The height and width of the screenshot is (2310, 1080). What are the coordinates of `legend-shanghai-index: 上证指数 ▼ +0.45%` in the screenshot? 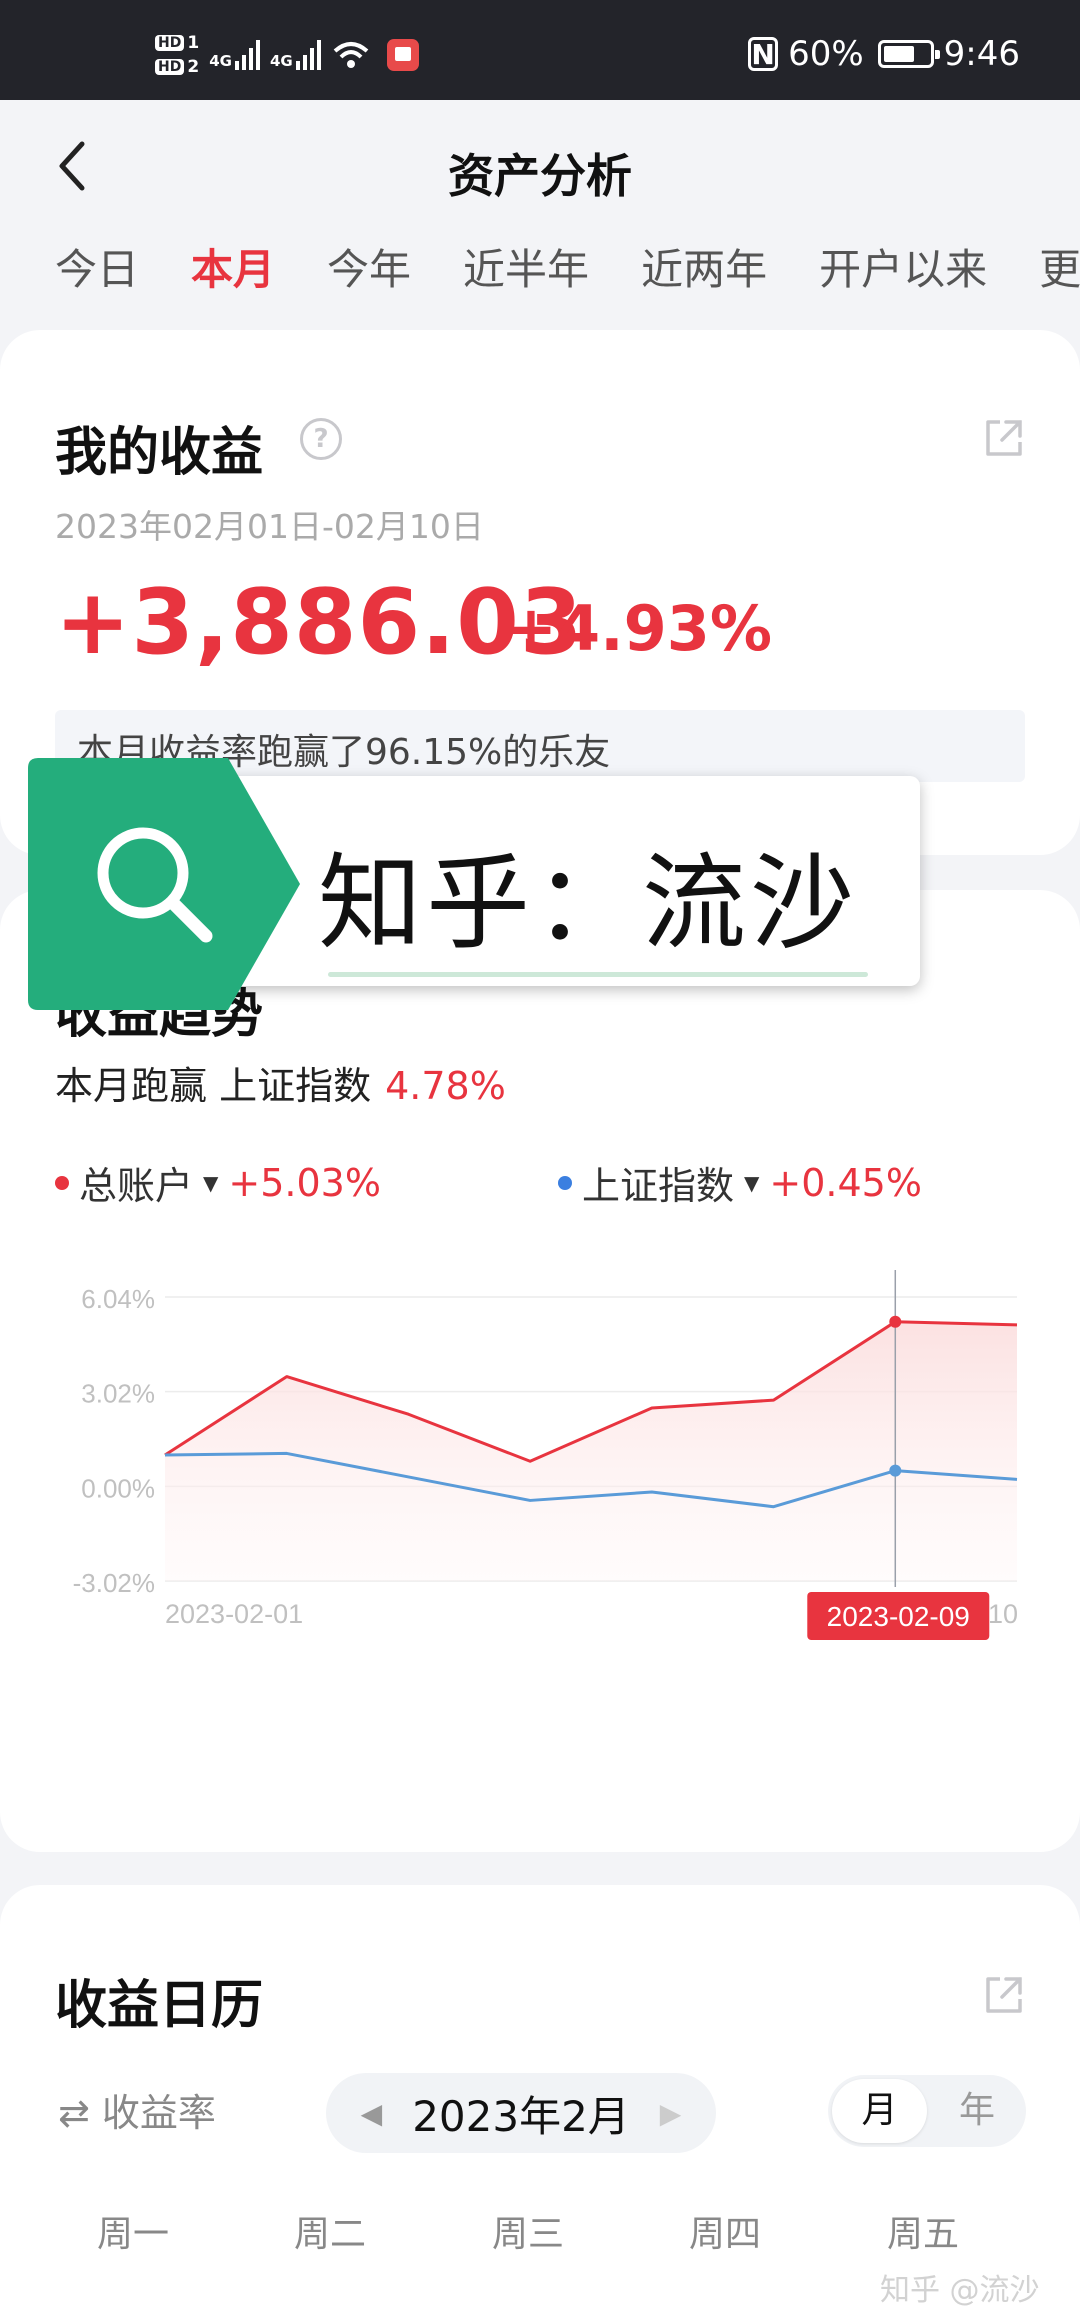 It's located at (740, 1182).